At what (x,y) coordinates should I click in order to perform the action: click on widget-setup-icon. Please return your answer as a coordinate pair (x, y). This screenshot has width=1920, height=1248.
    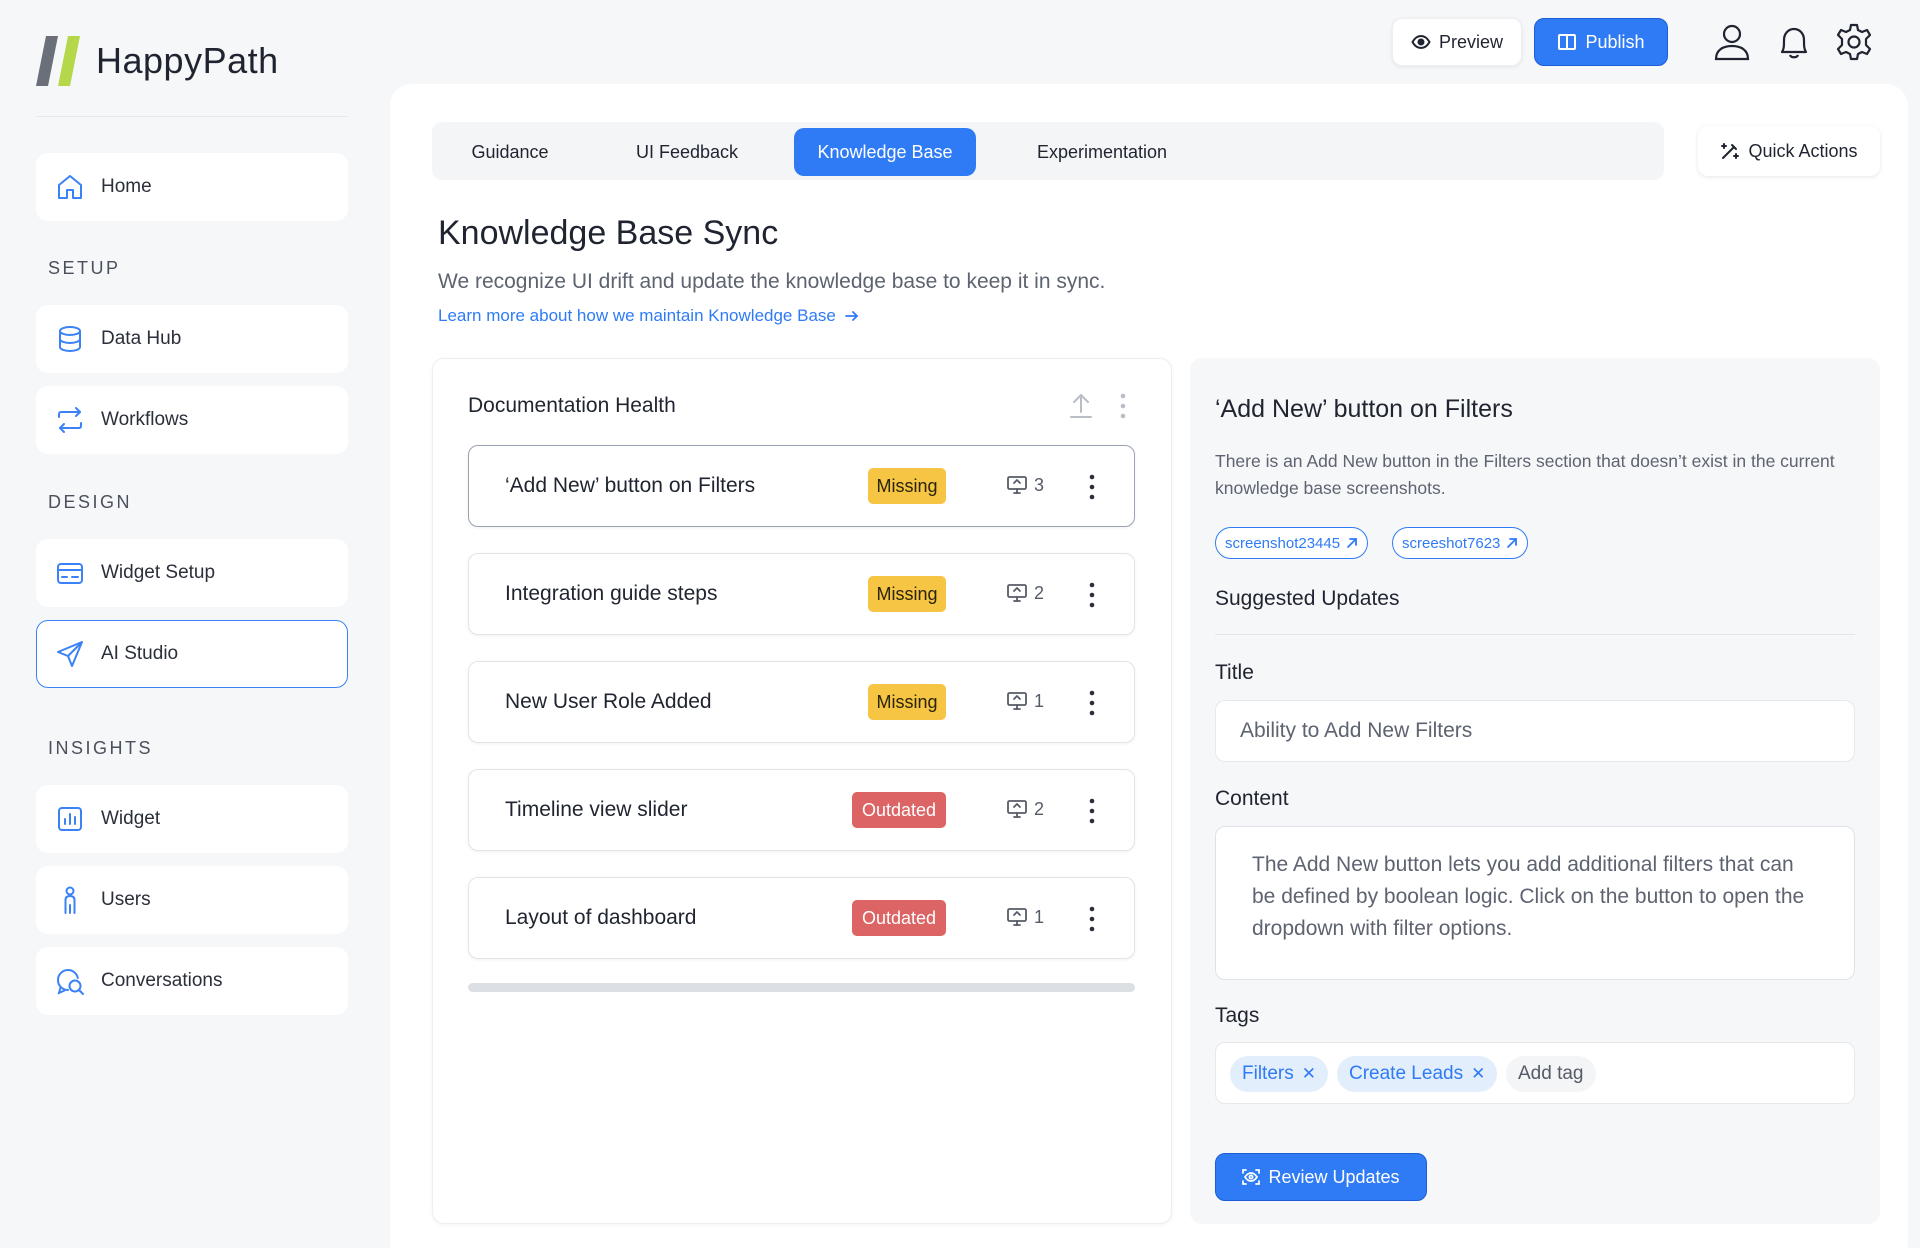
    Looking at the image, I should click on (70, 573).